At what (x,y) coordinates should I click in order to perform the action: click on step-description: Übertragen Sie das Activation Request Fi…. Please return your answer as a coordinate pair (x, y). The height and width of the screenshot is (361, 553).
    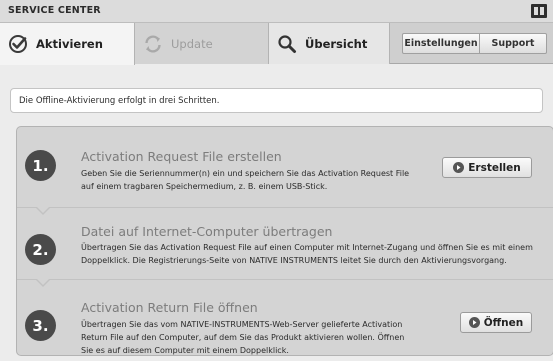
    Looking at the image, I should click on (307, 254).